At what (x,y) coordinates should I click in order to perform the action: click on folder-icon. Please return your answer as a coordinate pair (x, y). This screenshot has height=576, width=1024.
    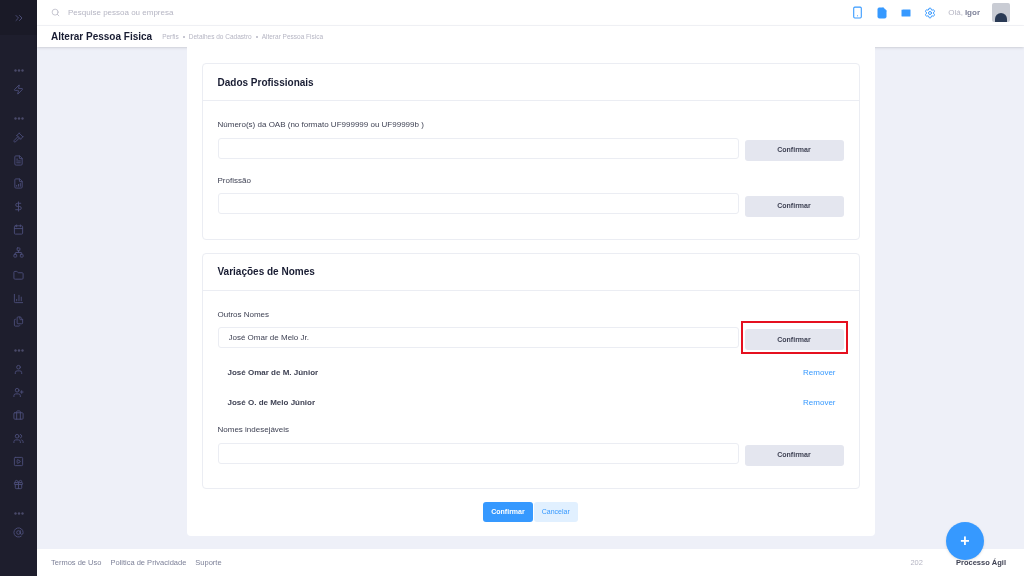
    Looking at the image, I should click on (18, 275).